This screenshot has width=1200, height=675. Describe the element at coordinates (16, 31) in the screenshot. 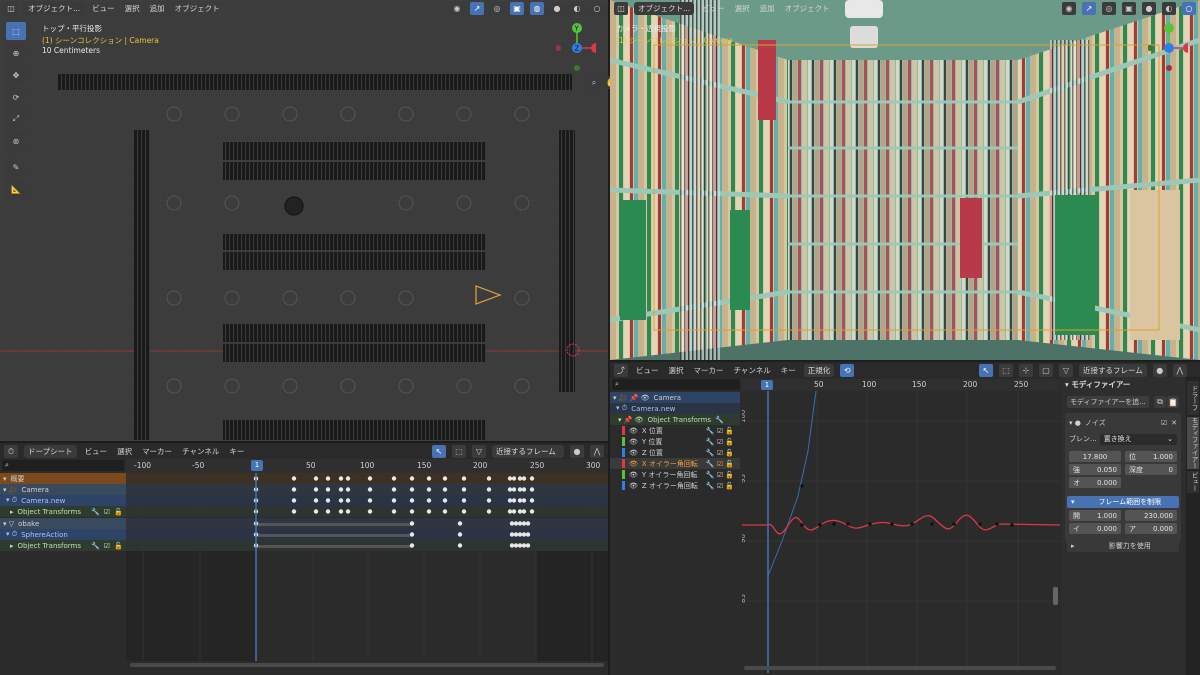

I see `select-box-icon: ⬚` at that location.